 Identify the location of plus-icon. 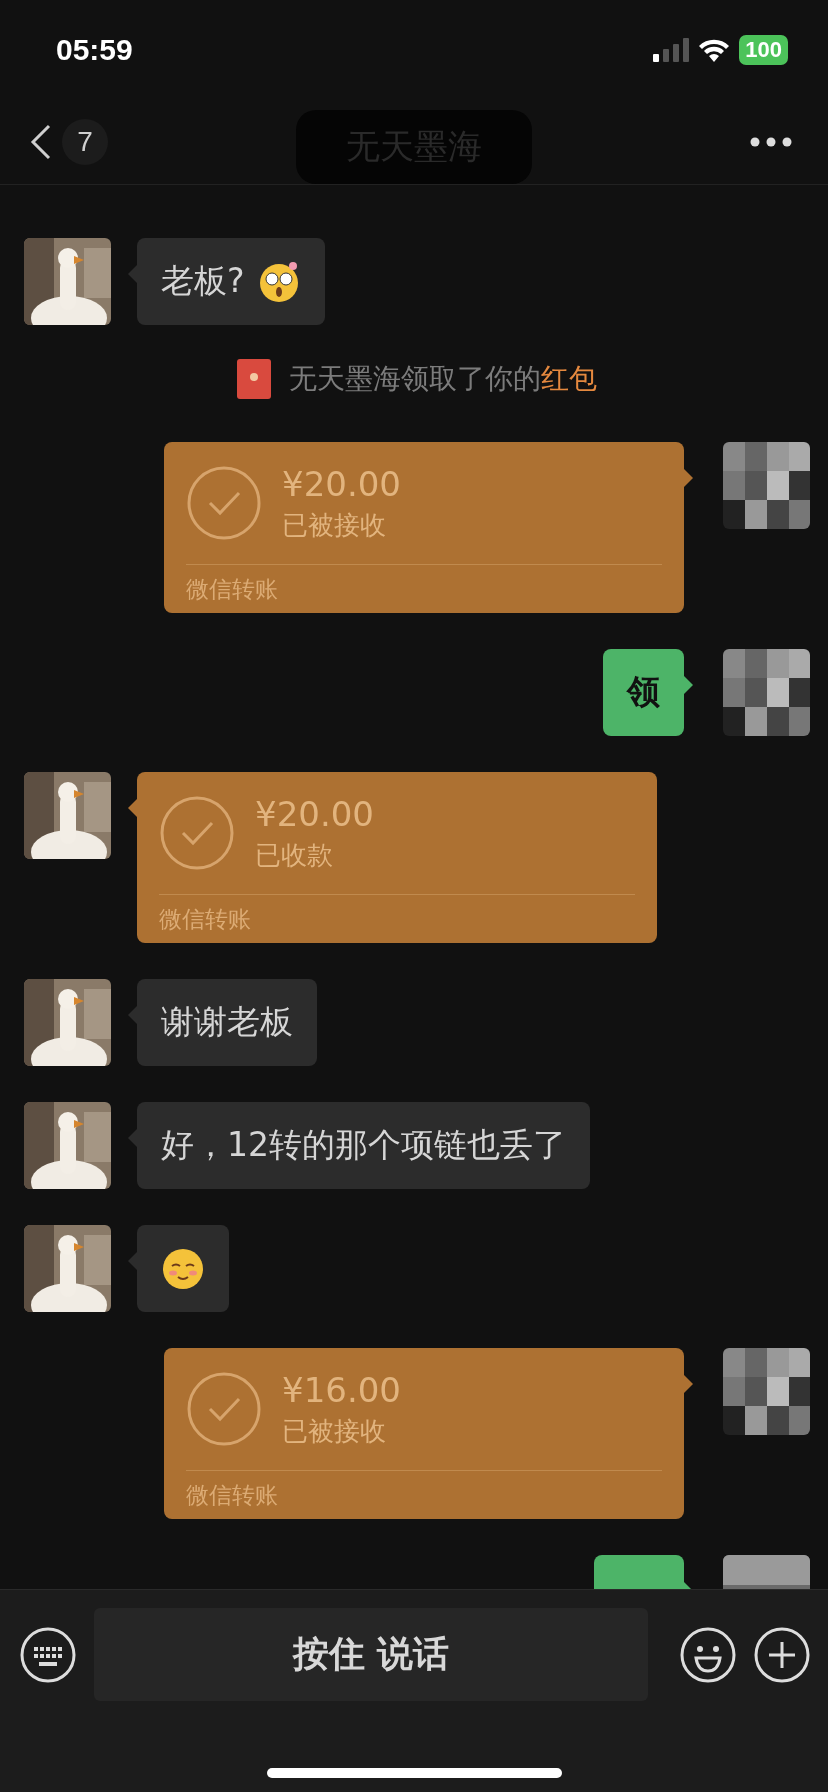
(782, 1654).